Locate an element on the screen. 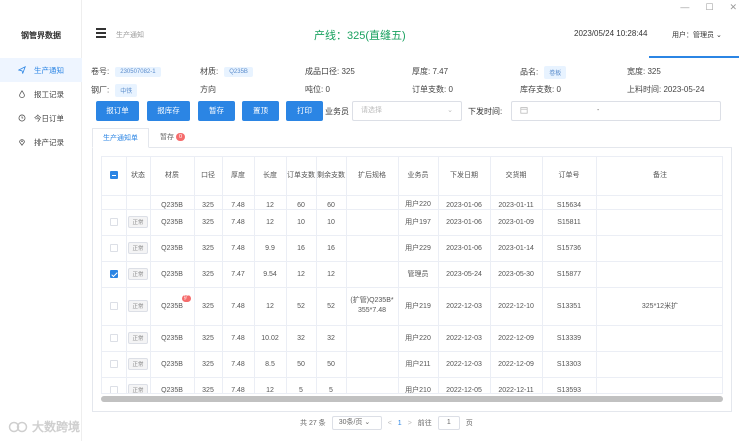  tab-bar: 生产通知单 暂存 0 is located at coordinates (412, 138).